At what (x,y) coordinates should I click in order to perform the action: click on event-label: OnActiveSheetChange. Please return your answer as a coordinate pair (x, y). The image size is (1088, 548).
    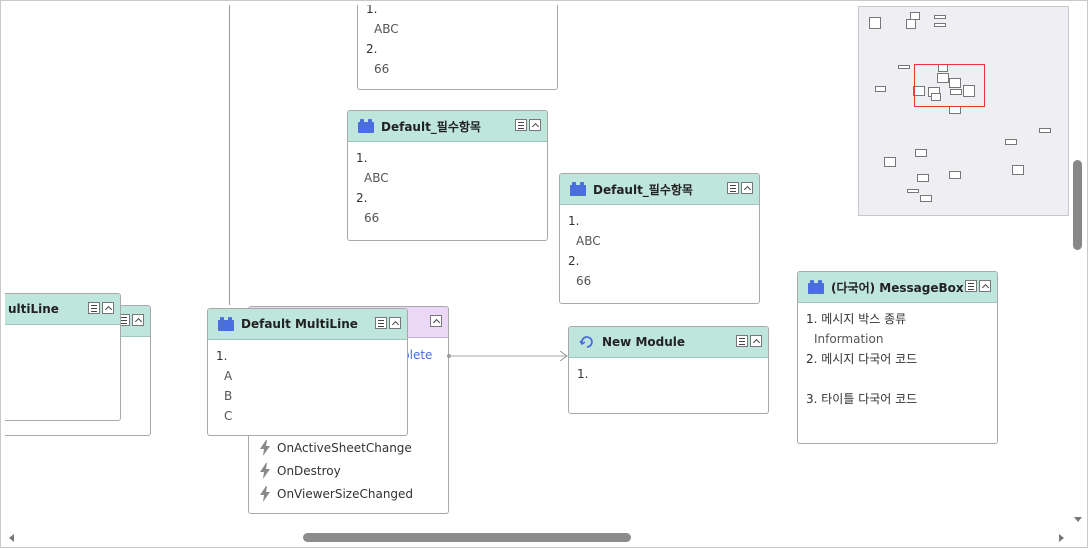
    Looking at the image, I should click on (344, 447).